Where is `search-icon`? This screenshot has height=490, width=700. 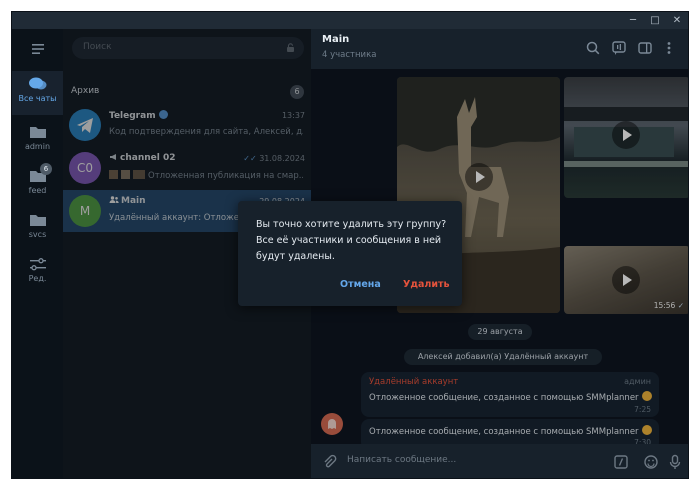 search-icon is located at coordinates (593, 48).